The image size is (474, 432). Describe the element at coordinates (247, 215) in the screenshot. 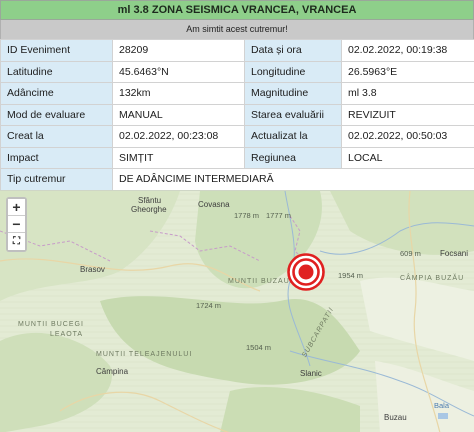

I see `map-label-elevation-1: 1778 m` at that location.